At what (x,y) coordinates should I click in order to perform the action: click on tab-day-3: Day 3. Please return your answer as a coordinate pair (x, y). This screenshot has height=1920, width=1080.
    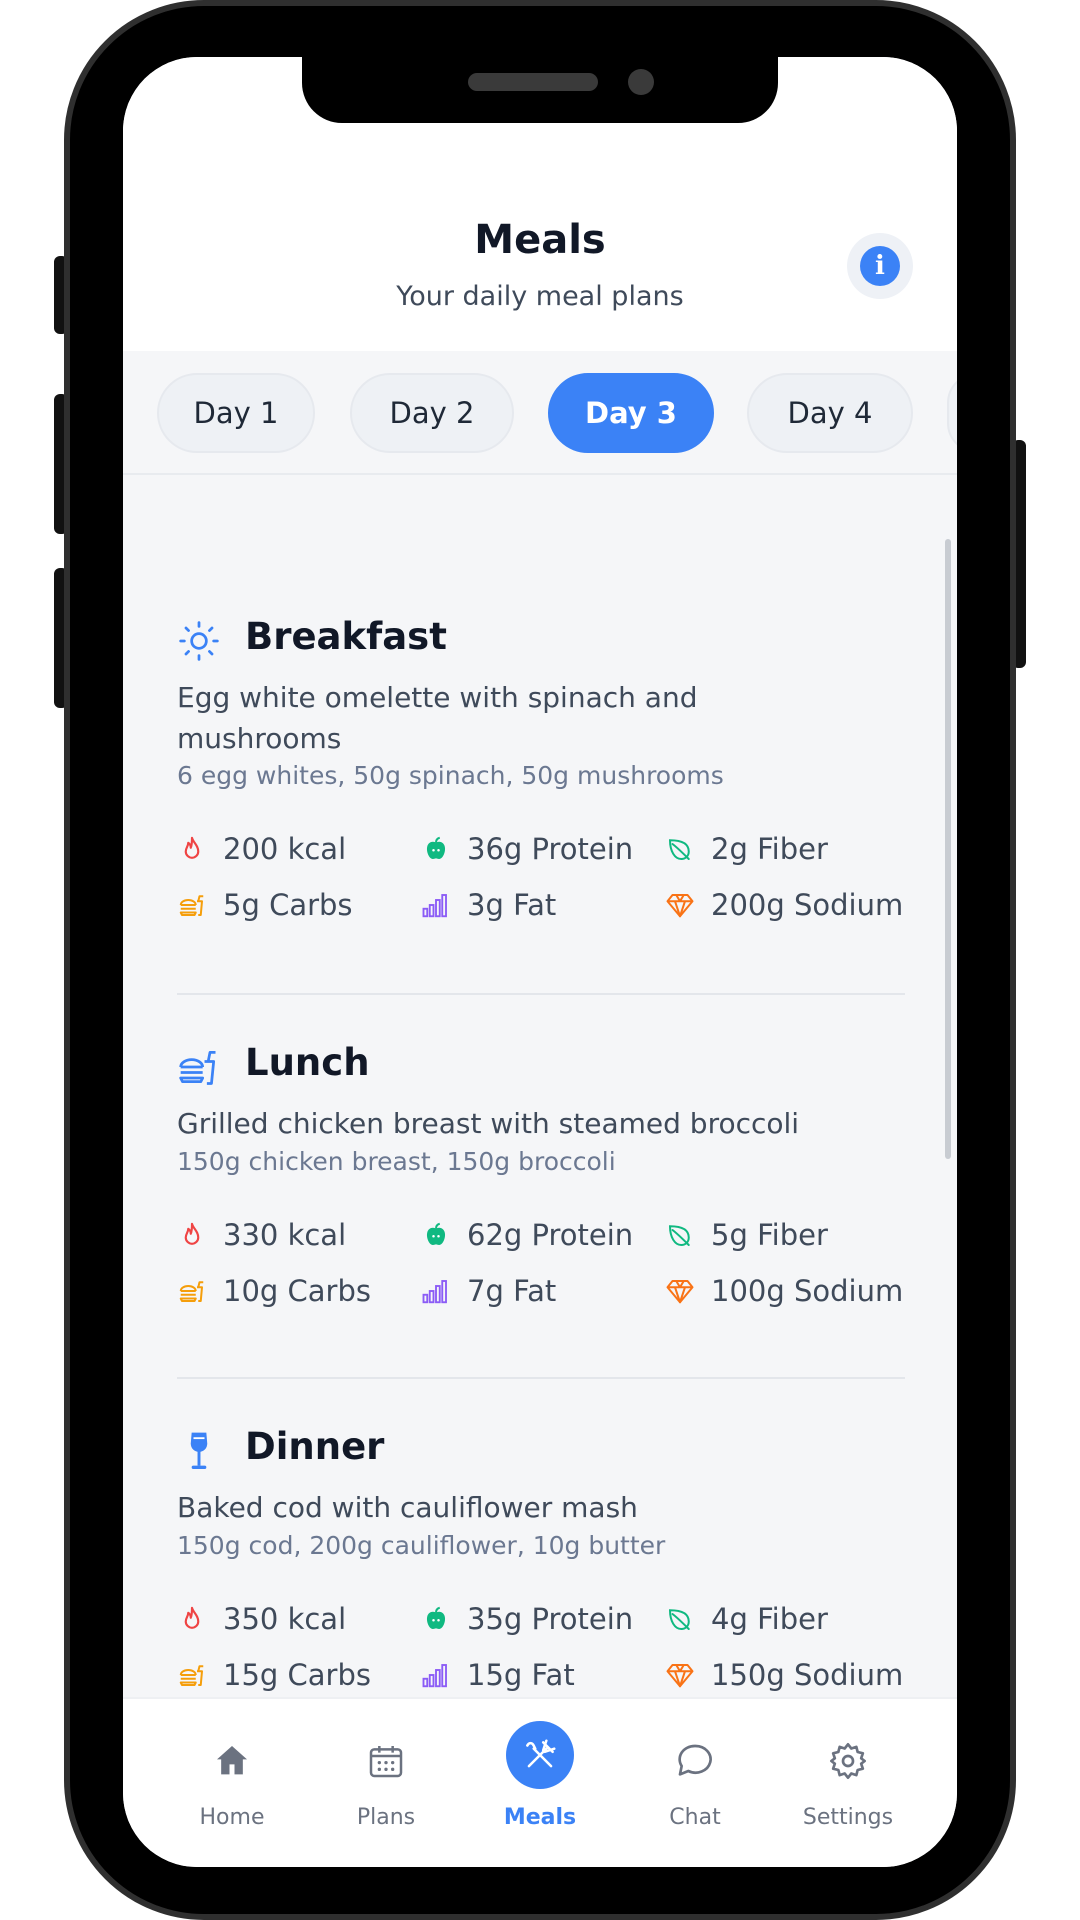
    Looking at the image, I should click on (631, 413).